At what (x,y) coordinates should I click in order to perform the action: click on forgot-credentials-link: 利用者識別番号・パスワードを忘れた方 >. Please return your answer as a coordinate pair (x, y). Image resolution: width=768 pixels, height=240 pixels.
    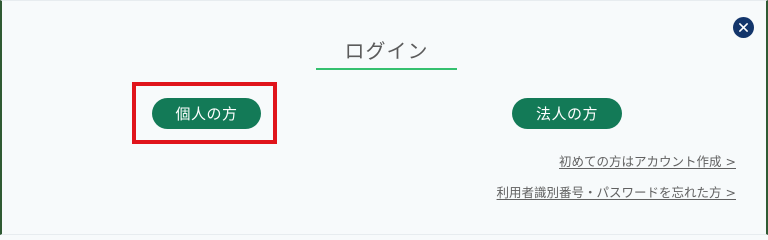
    Looking at the image, I should click on (616, 191).